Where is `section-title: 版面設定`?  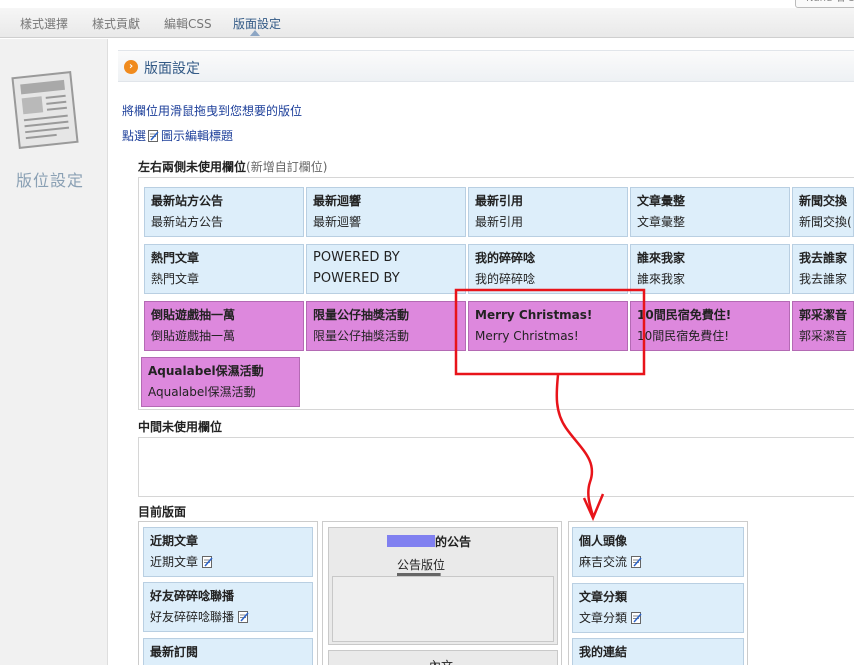 section-title: 版面設定 is located at coordinates (172, 69).